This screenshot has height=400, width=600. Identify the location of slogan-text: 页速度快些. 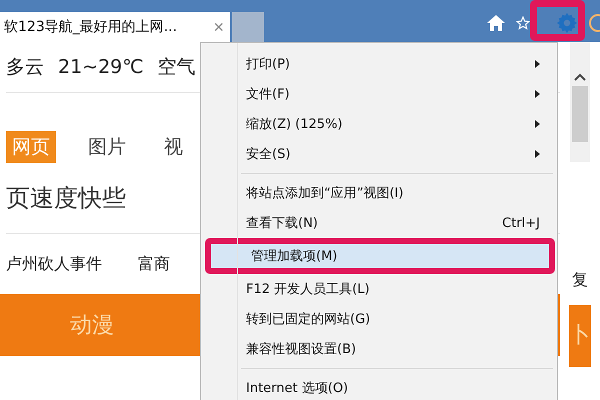
(66, 198).